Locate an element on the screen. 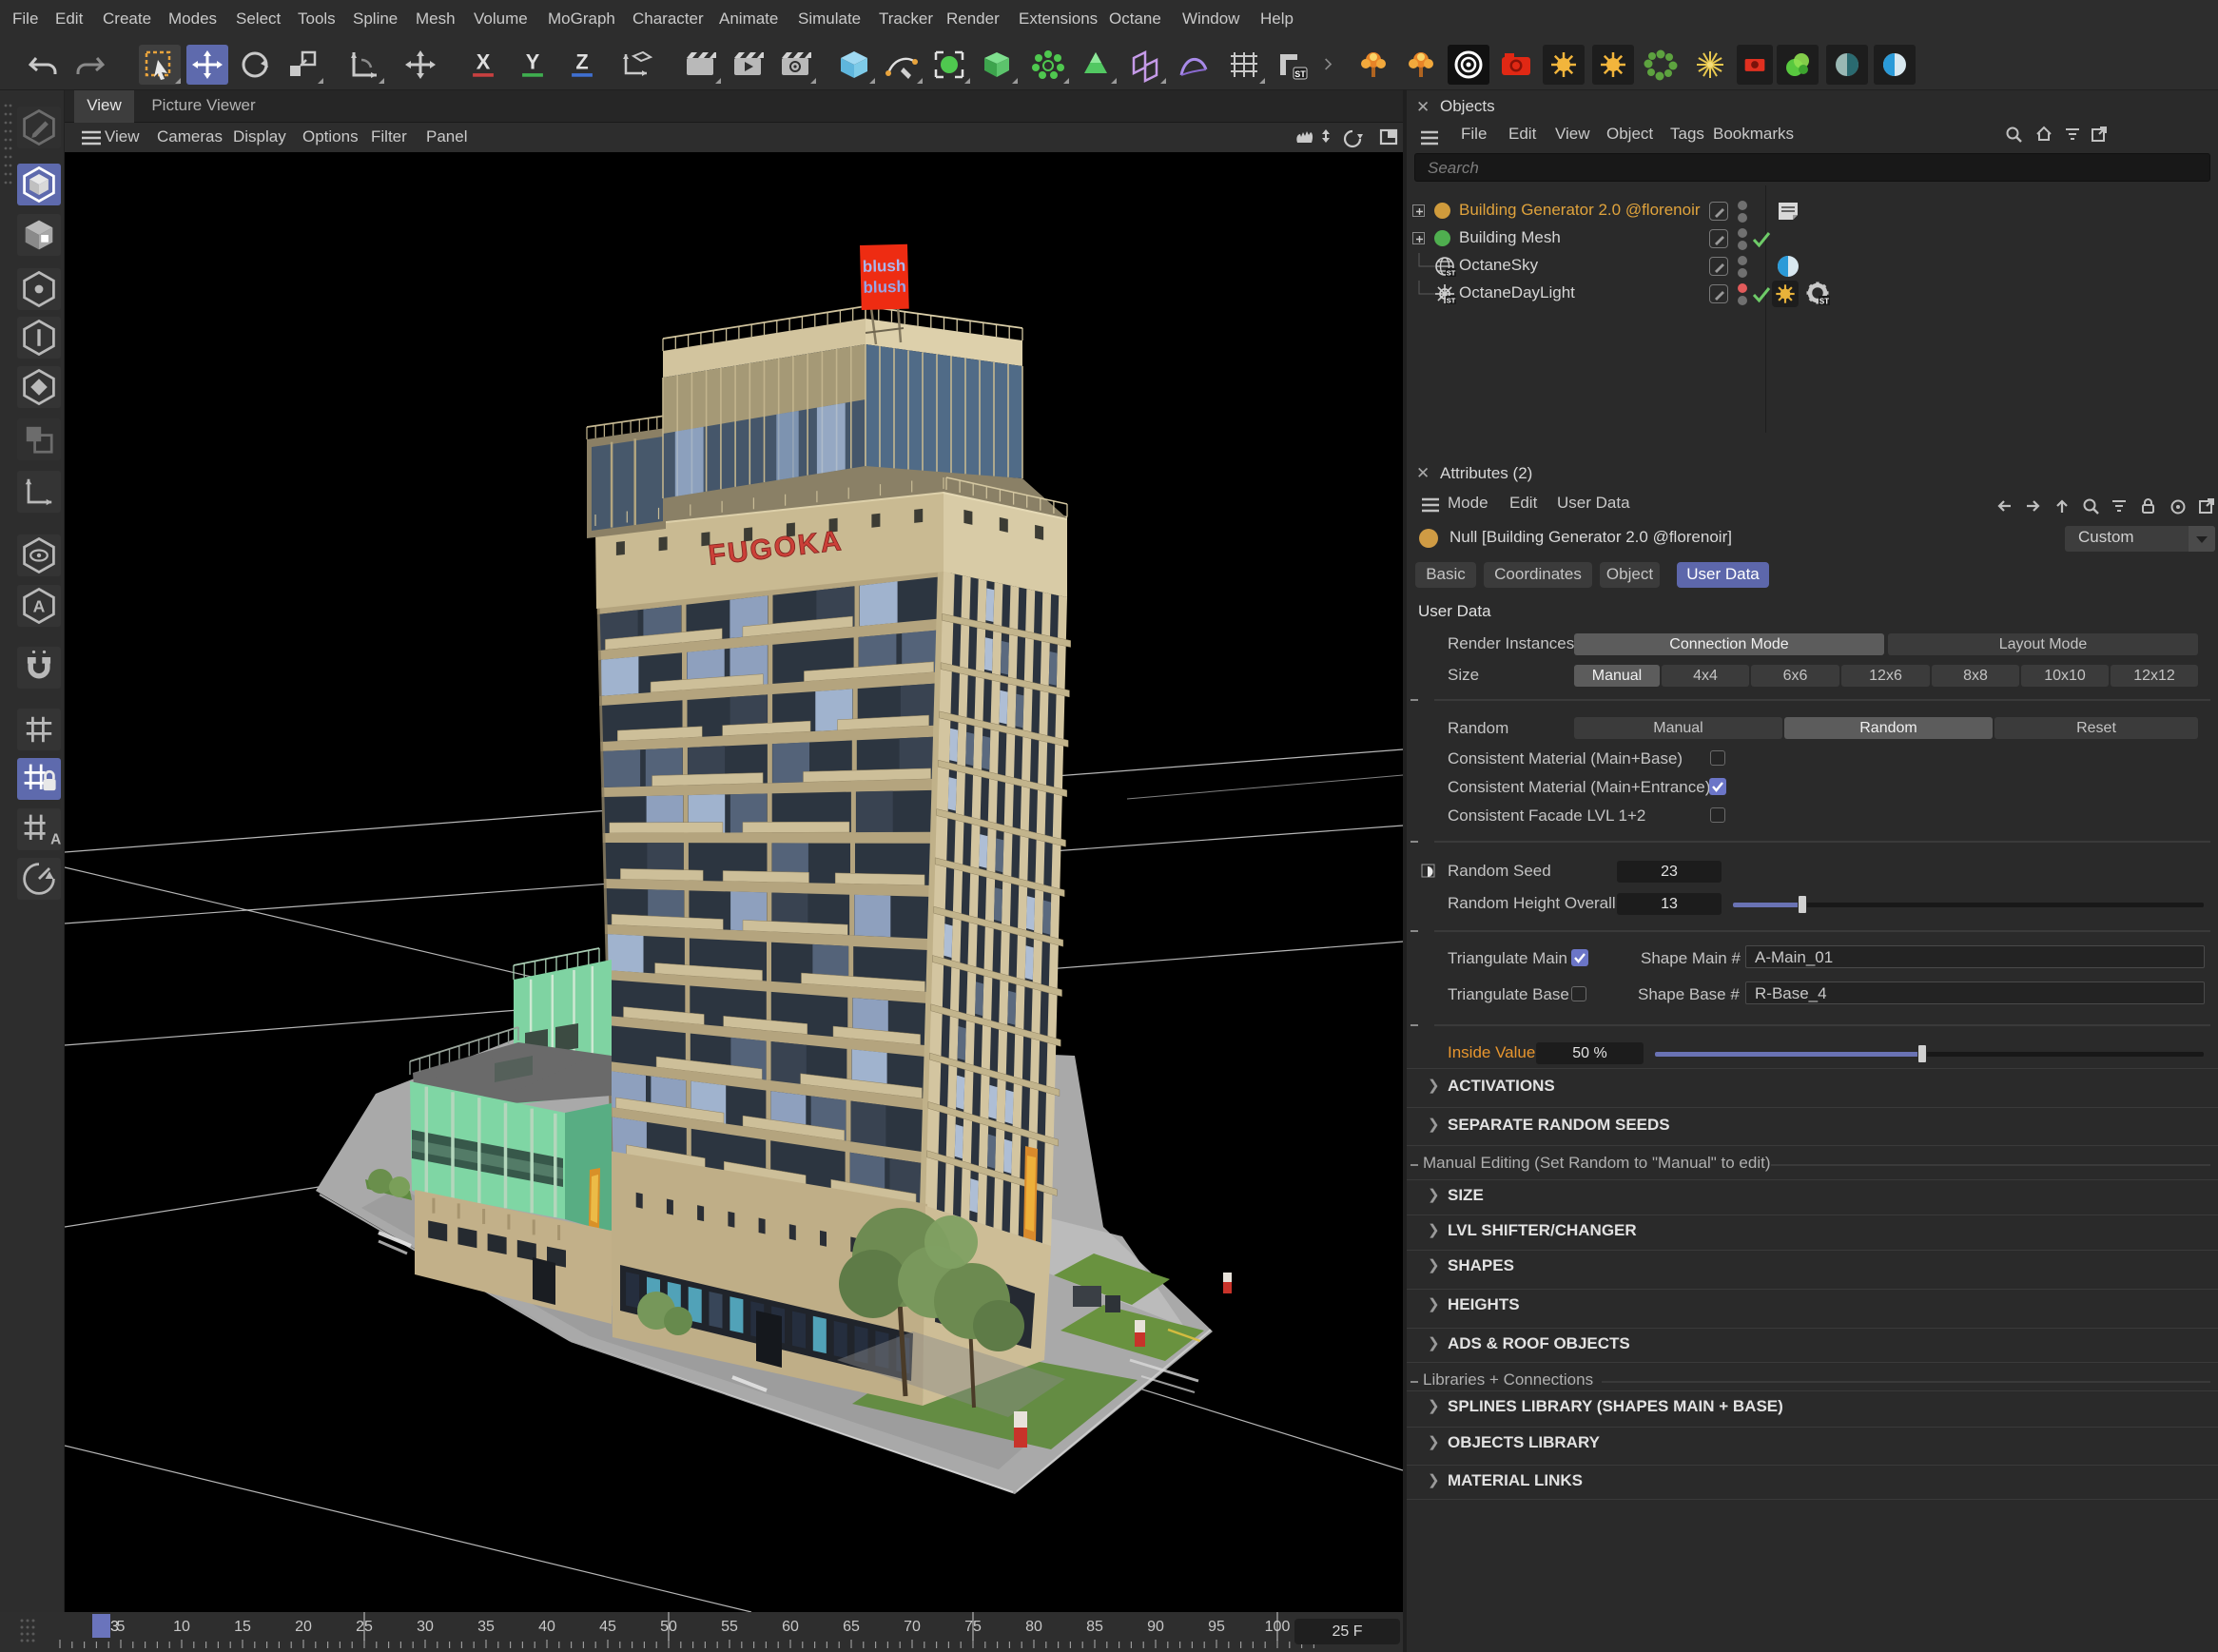 The height and width of the screenshot is (1652, 2218). svg-text: 35 is located at coordinates (486, 1627).